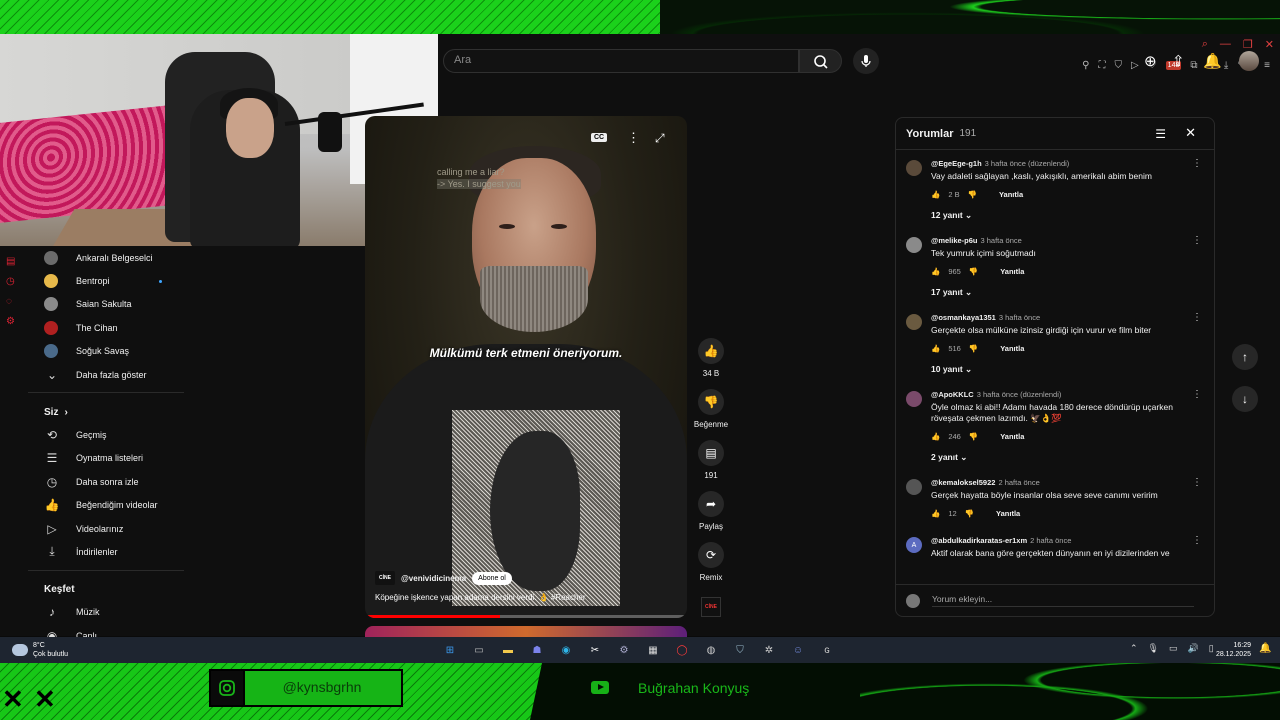 The image size is (1280, 720). What do you see at coordinates (954, 240) in the screenshot?
I see `comment-author: @melike-p6u` at bounding box center [954, 240].